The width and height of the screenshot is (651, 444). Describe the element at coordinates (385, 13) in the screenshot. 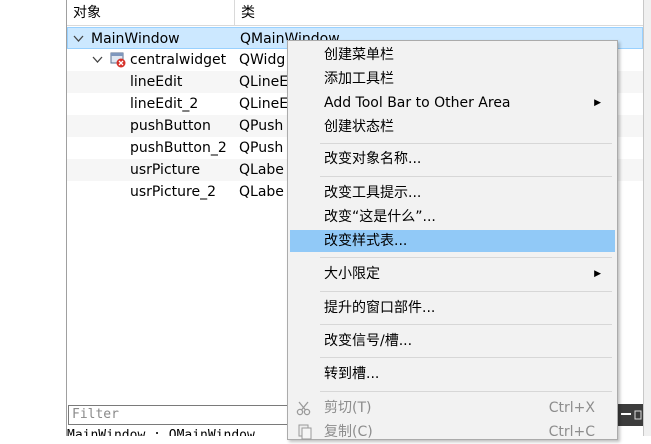

I see `header-class-column: 类` at that location.